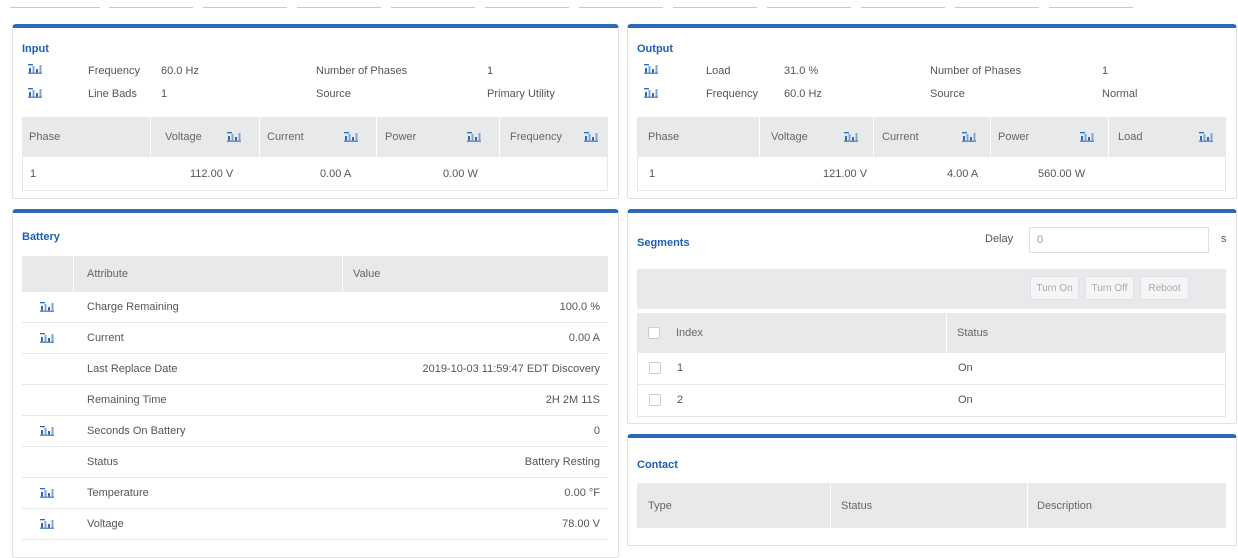 This screenshot has height=558, width=1238. Describe the element at coordinates (931, 369) in the screenshot. I see `table-row: 1 On` at that location.